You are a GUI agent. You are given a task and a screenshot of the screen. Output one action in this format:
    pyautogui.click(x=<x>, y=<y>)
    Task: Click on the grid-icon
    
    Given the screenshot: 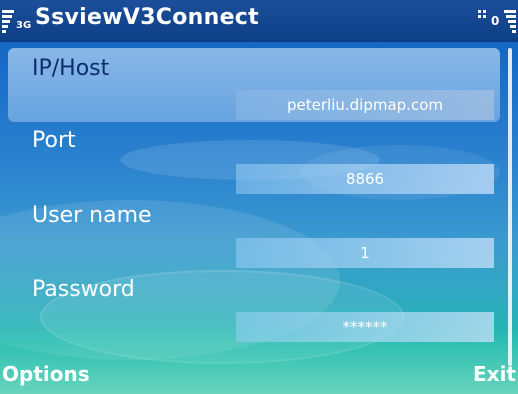 What is the action you would take?
    pyautogui.click(x=482, y=14)
    